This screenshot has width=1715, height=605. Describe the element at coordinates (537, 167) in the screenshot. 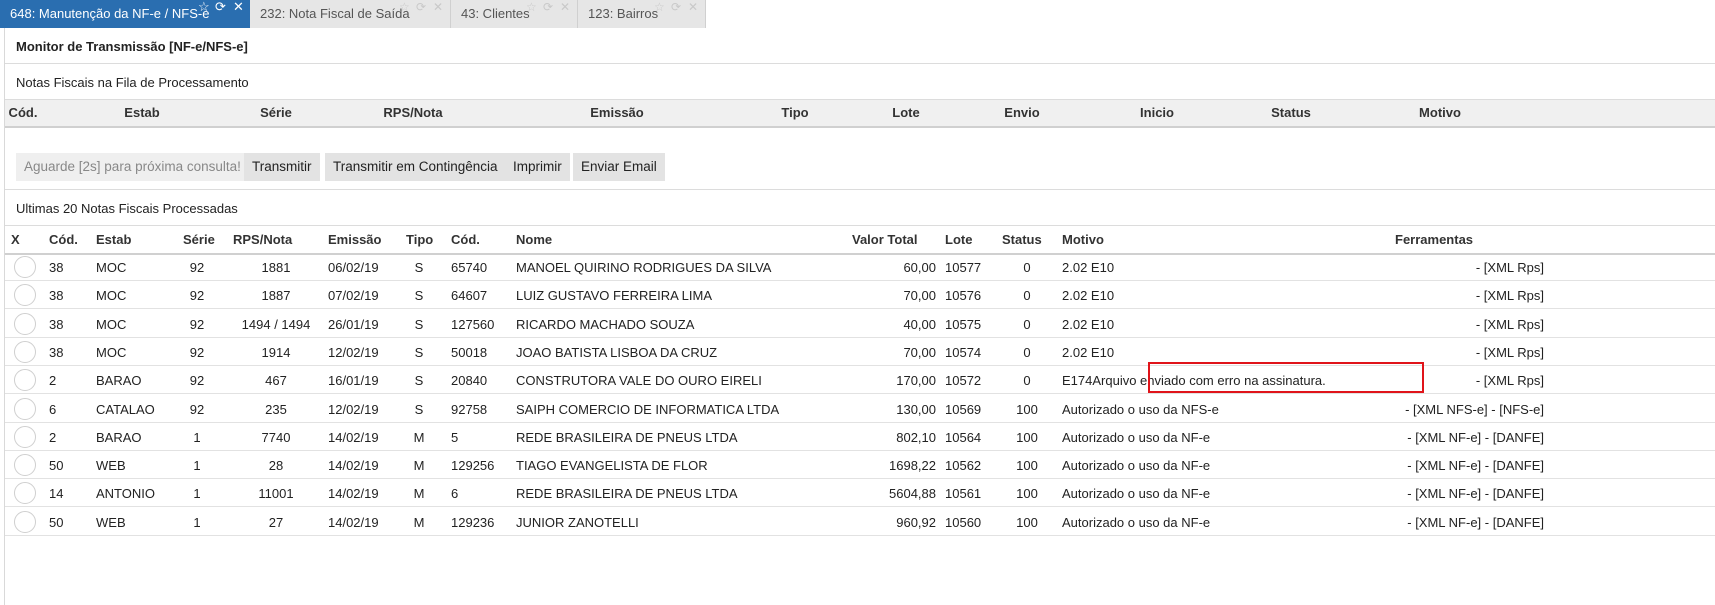

I see `print-button: Imprimir` at that location.